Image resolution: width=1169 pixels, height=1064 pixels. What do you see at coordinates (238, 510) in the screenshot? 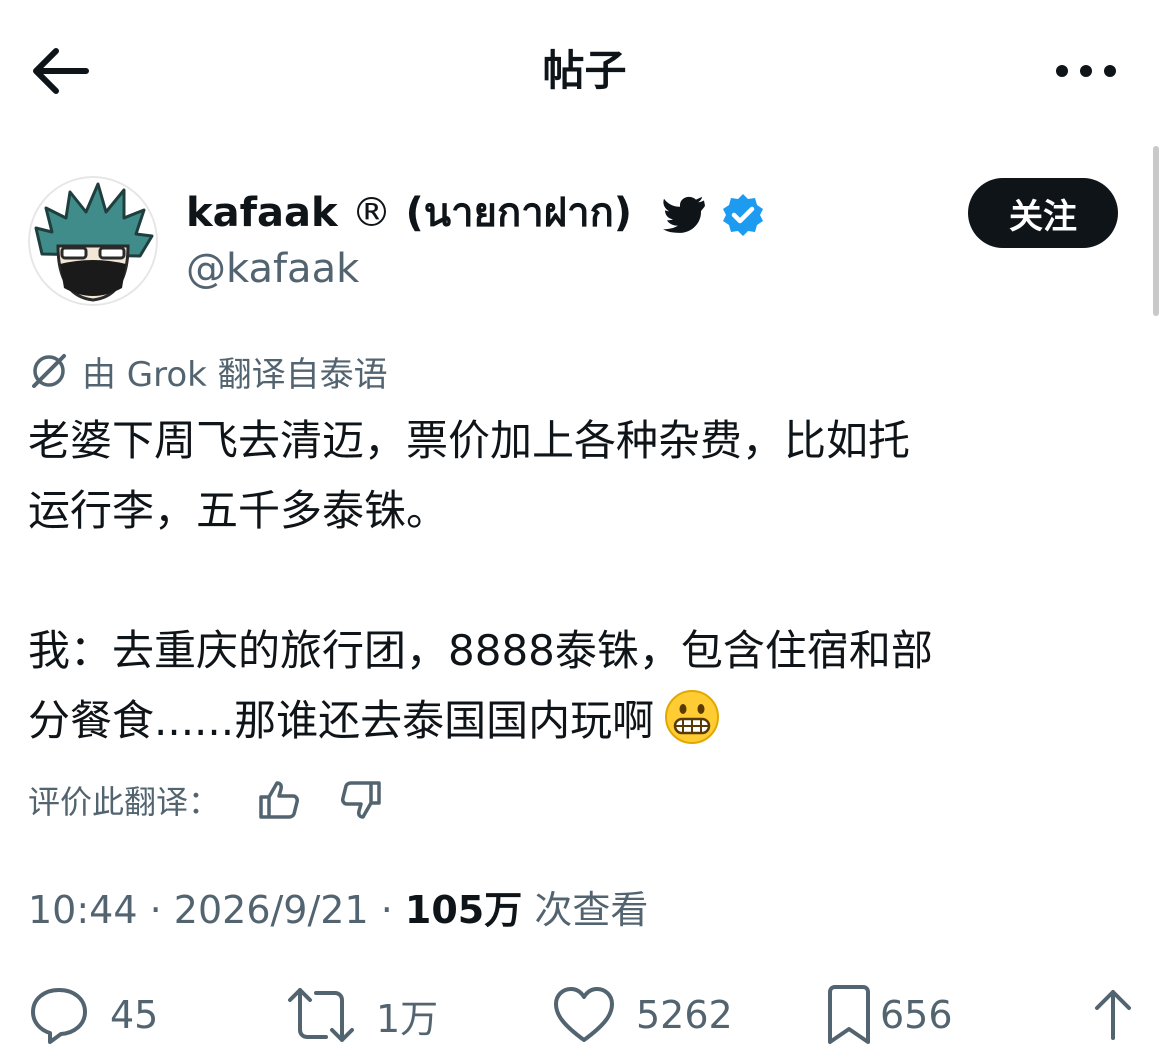
I see `post-line: 运行李，五千多泰铢。` at bounding box center [238, 510].